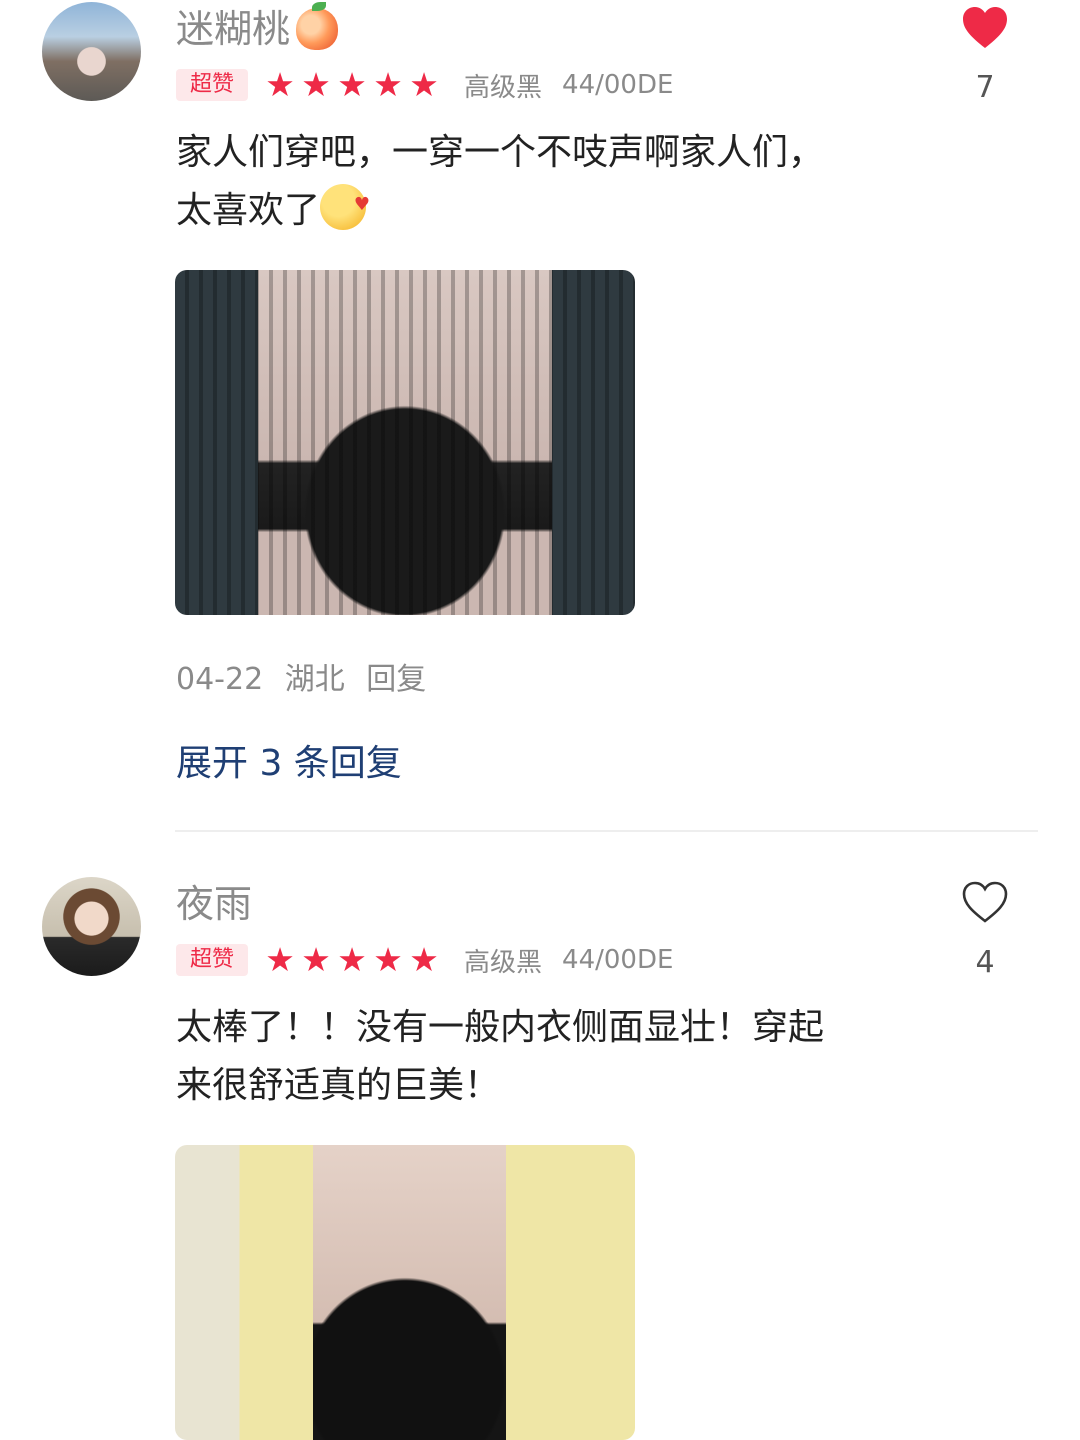 The height and width of the screenshot is (1440, 1080). I want to click on heart-outline-icon, so click(985, 902).